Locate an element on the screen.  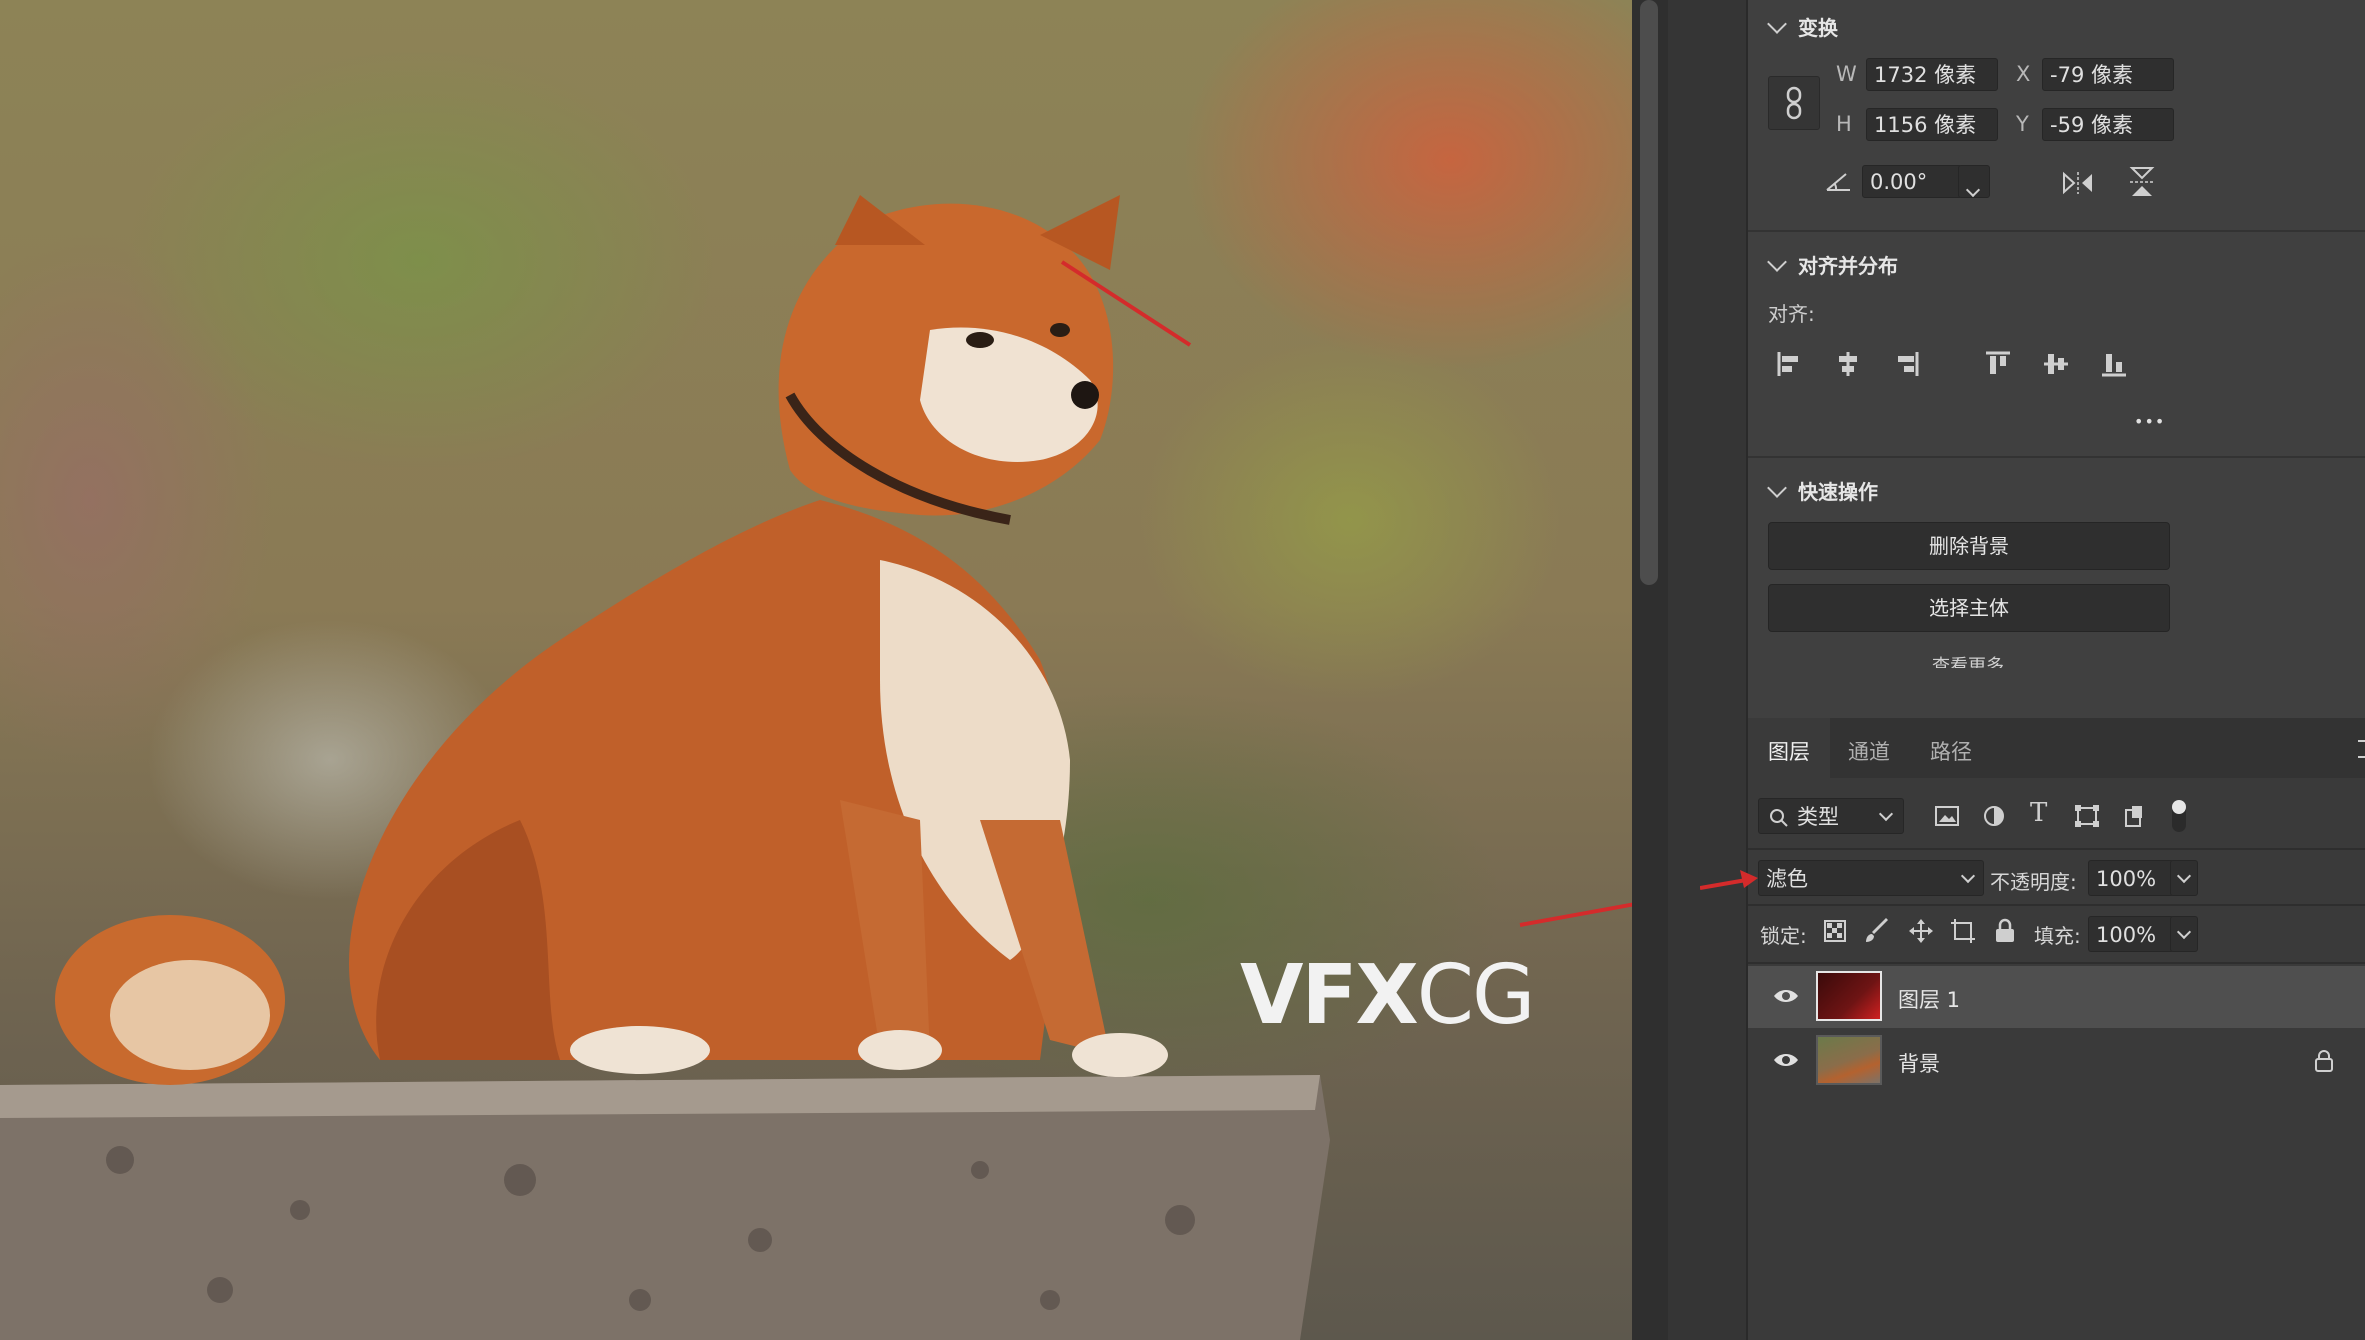
toggle-knob is located at coordinates (2179, 807).